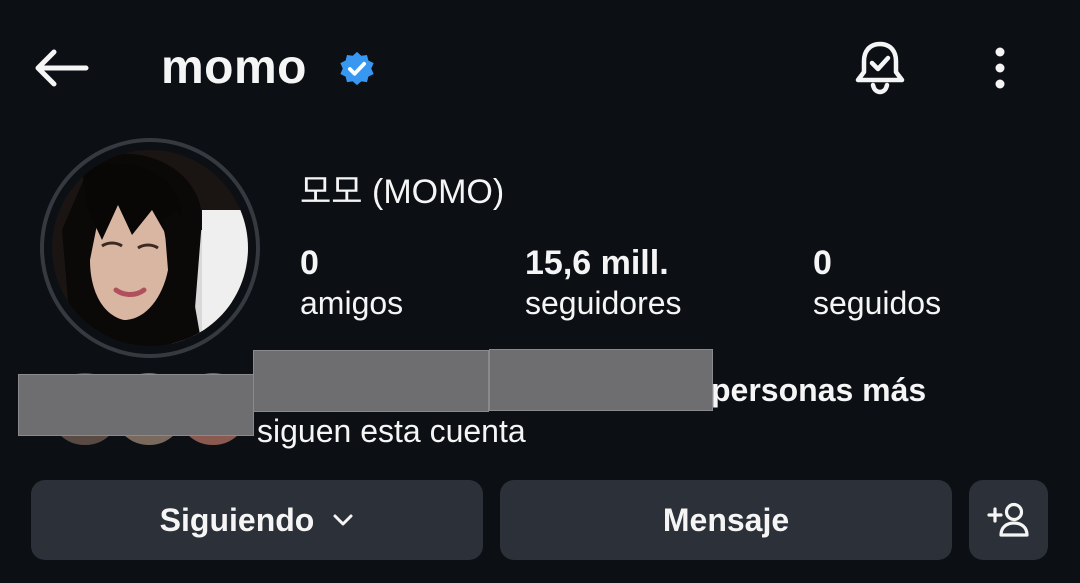 The image size is (1080, 583). I want to click on back-button, so click(60, 68).